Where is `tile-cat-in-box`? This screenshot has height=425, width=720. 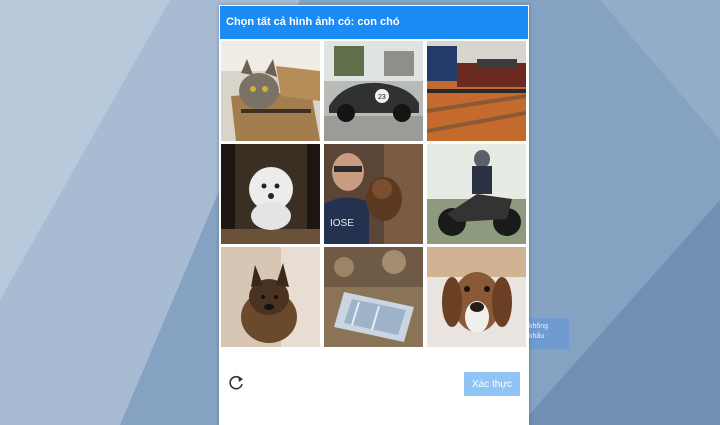
tile-cat-in-box is located at coordinates (270, 91).